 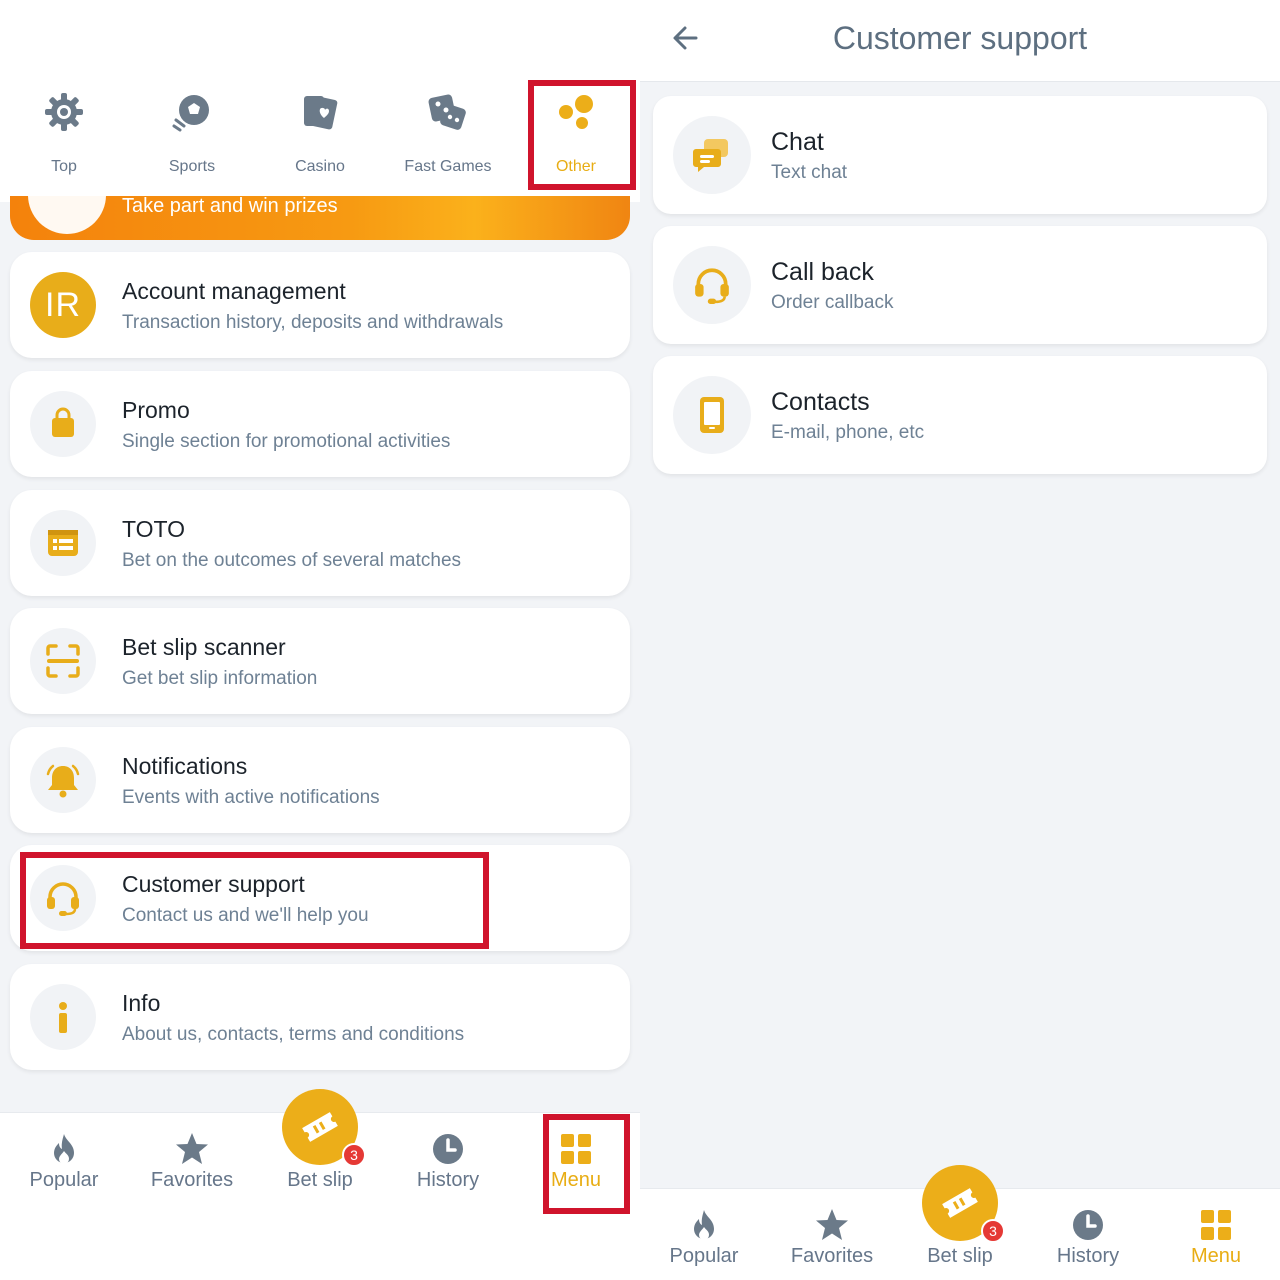 What do you see at coordinates (64, 112) in the screenshot?
I see `gear-icon` at bounding box center [64, 112].